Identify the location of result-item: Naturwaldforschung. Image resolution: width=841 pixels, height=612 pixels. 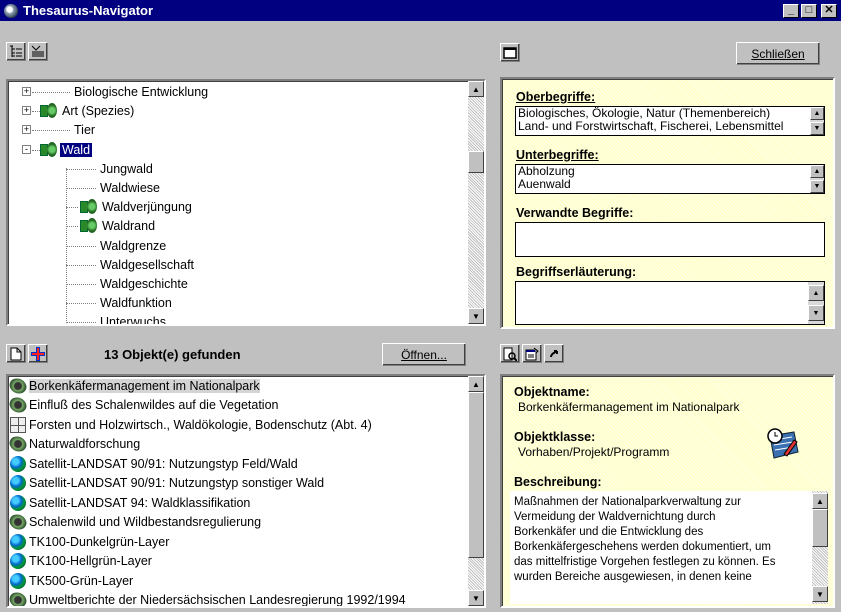
(74, 444).